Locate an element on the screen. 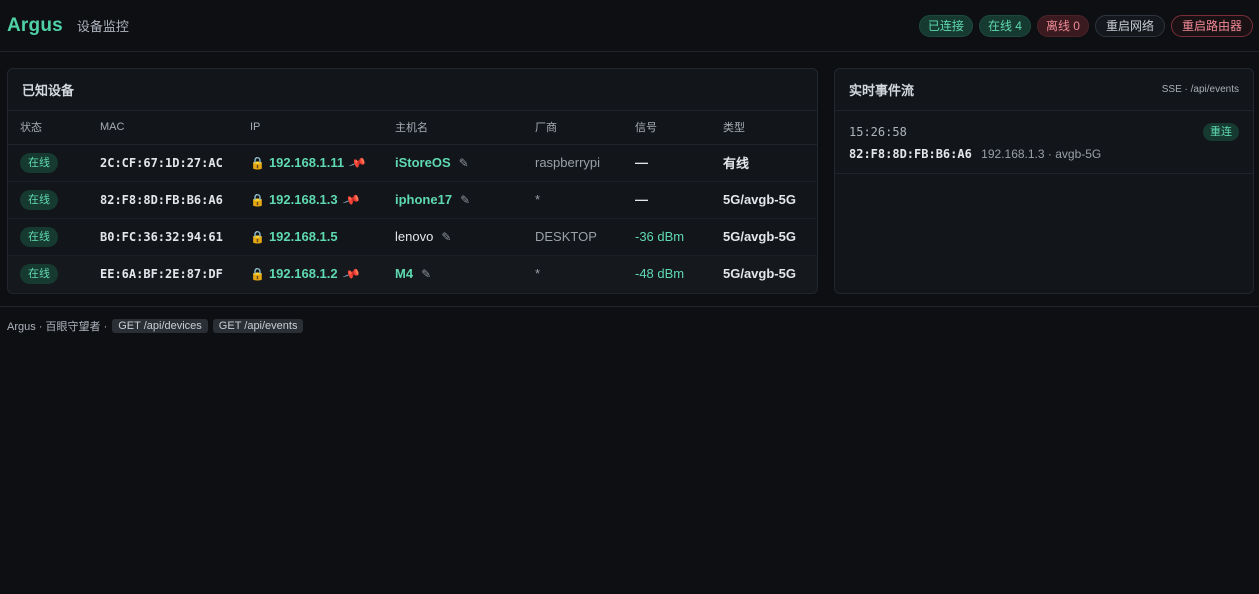  hostname-link: M4 is located at coordinates (404, 273).